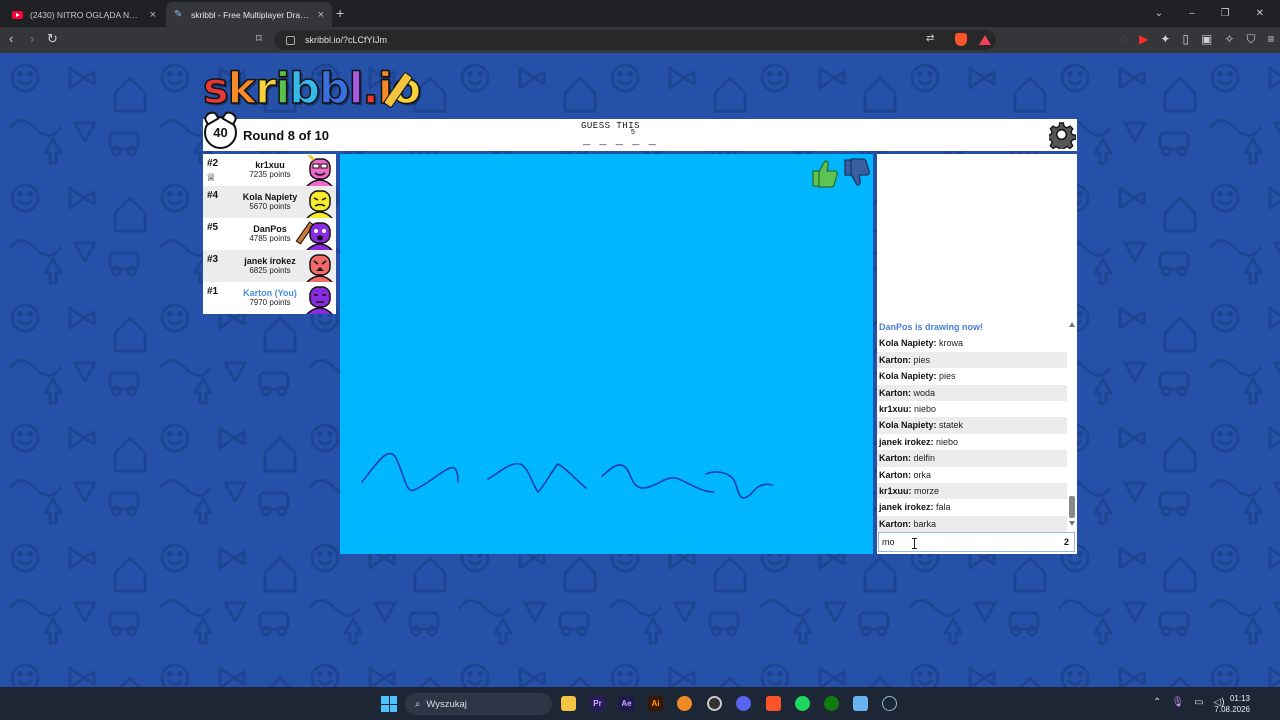  What do you see at coordinates (972, 409) in the screenshot?
I see `chat-message: kr1xuu: niebo` at bounding box center [972, 409].